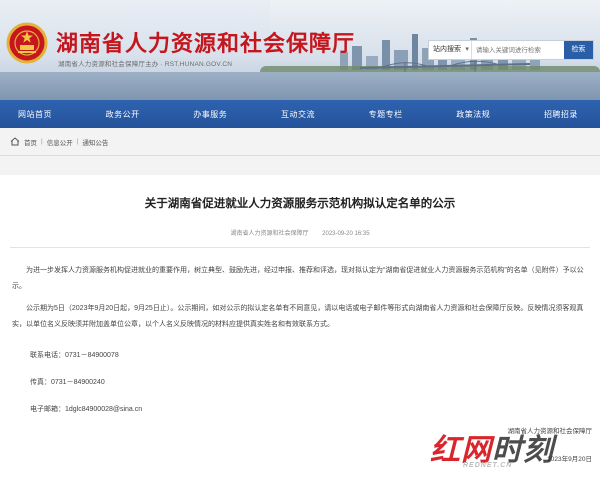 The image size is (600, 500). Describe the element at coordinates (210, 114) in the screenshot. I see `nav-item-services: 办事服务` at that location.